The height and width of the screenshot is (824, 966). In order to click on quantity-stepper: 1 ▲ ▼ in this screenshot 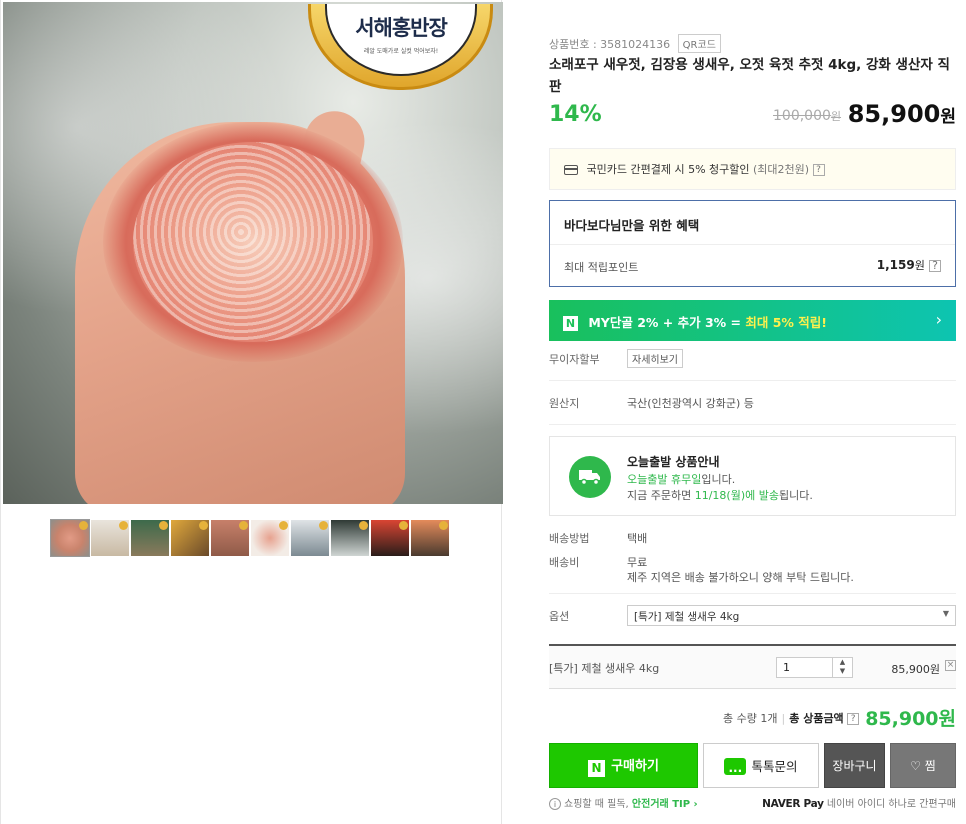, I will do `click(814, 667)`.